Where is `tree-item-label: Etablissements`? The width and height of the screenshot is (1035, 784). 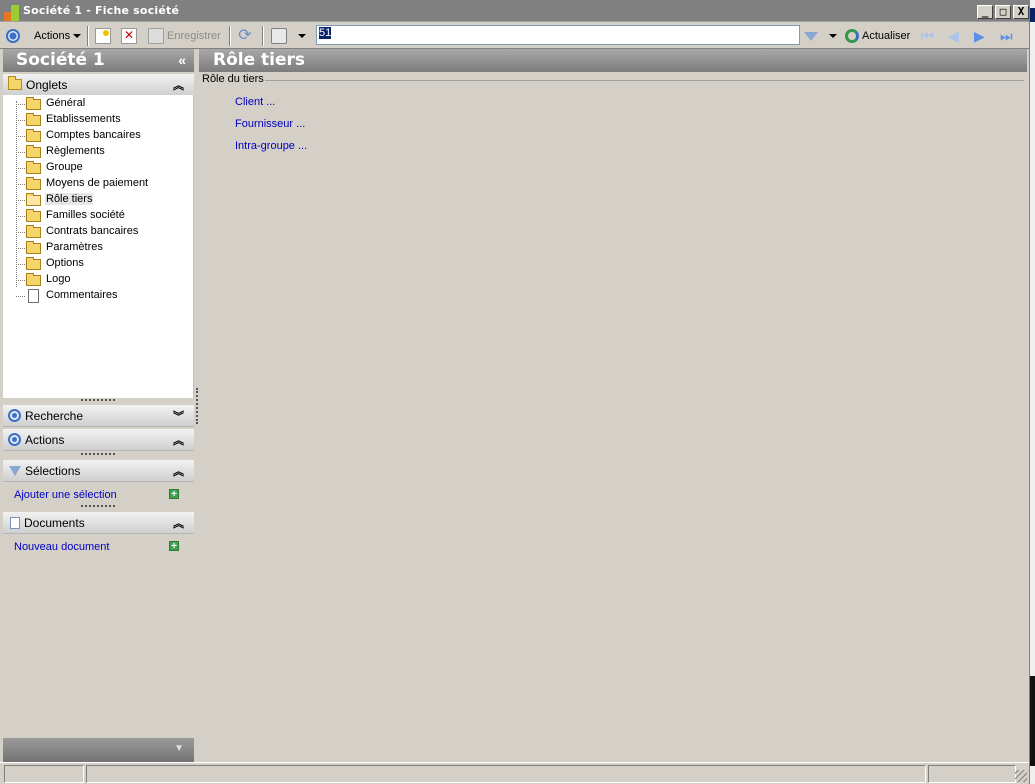
tree-item-label: Etablissements is located at coordinates (83, 119).